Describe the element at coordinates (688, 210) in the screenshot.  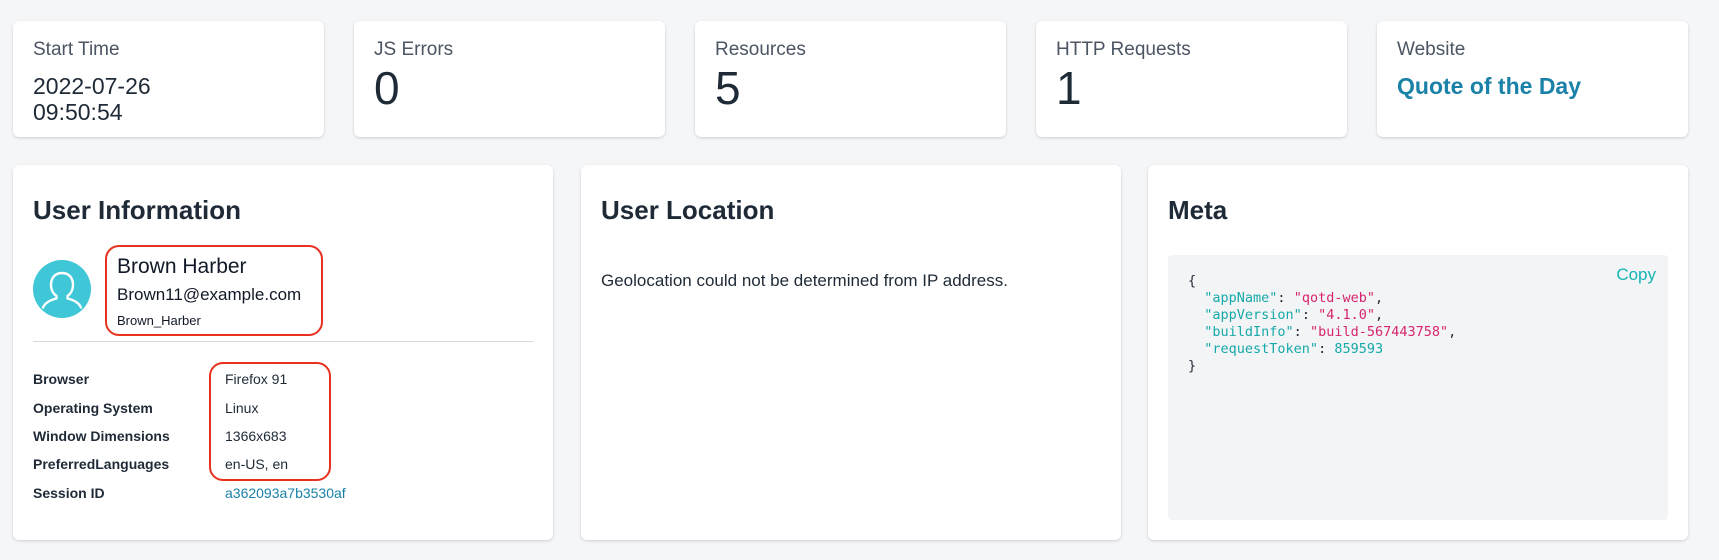
I see `panel-title: User Location` at that location.